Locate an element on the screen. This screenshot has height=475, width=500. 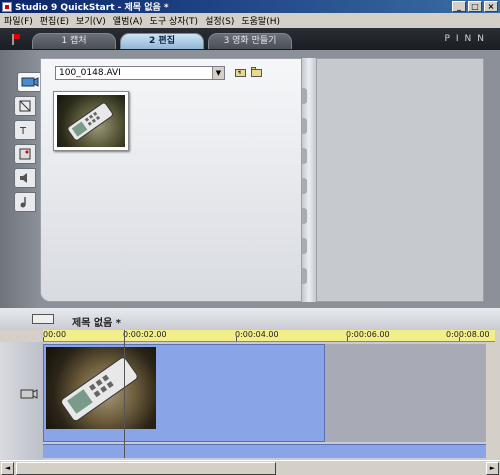
menu-edit: 편집(E) is located at coordinates (54, 20).